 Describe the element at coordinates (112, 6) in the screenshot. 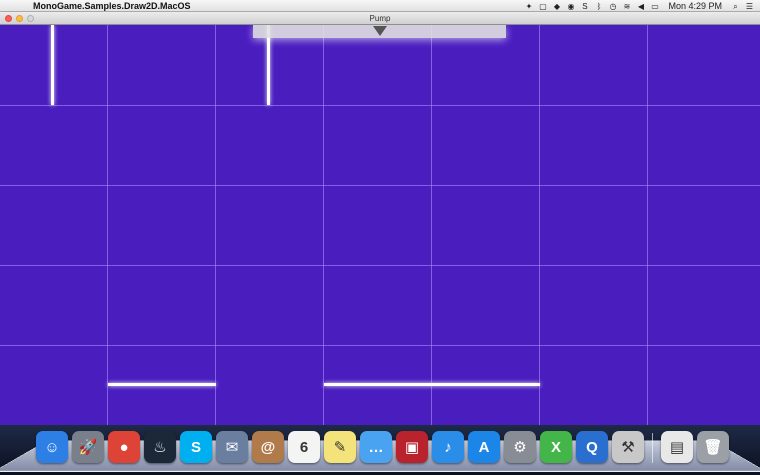

I see `app-name-menu: MonoGame.Samples.Draw2D.MacOS` at that location.